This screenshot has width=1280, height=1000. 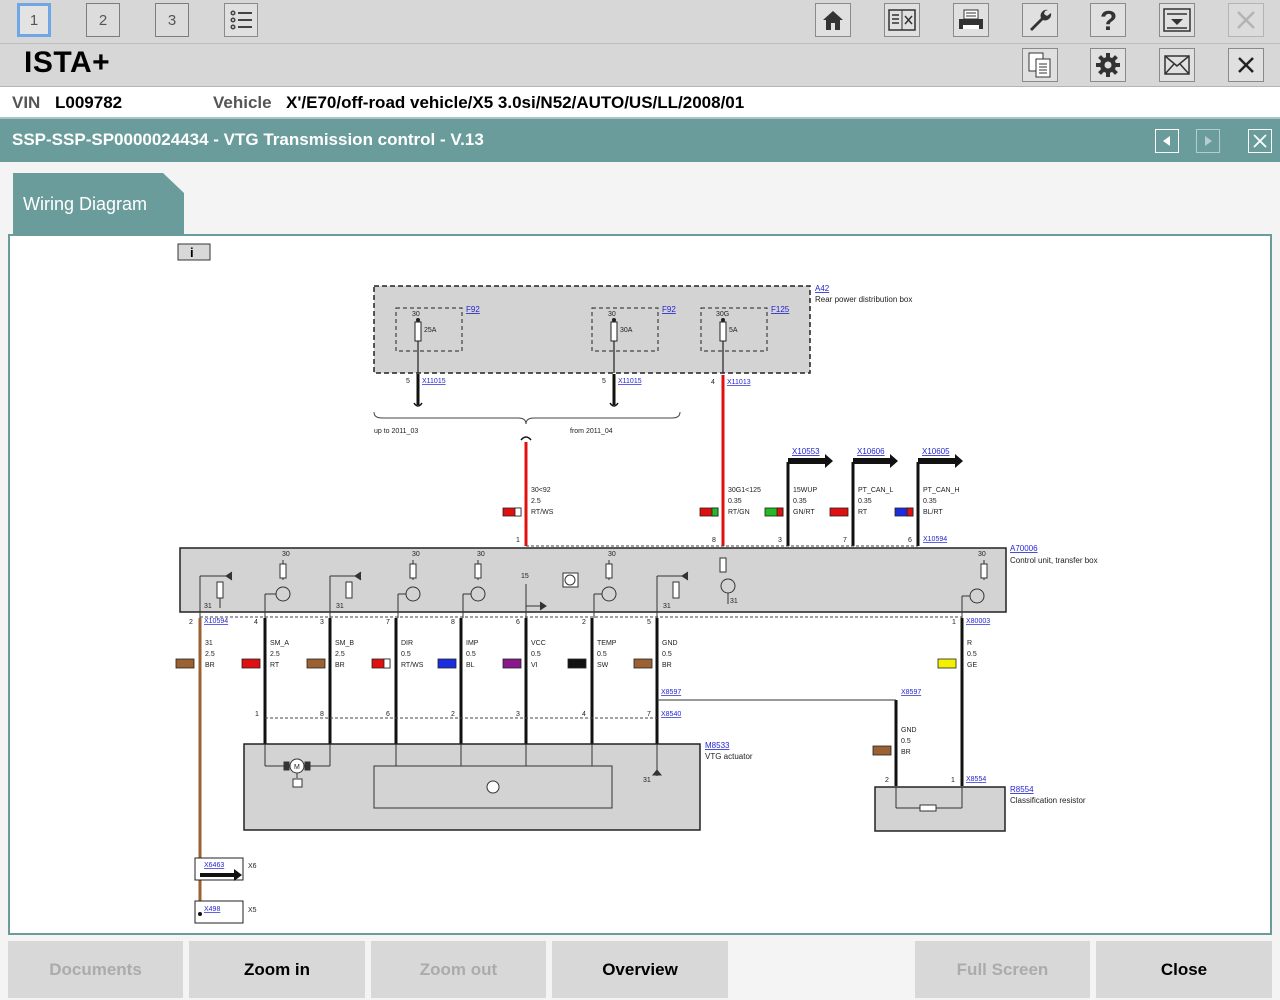 What do you see at coordinates (406, 654) in the screenshot?
I see `b4-size: 0.5` at bounding box center [406, 654].